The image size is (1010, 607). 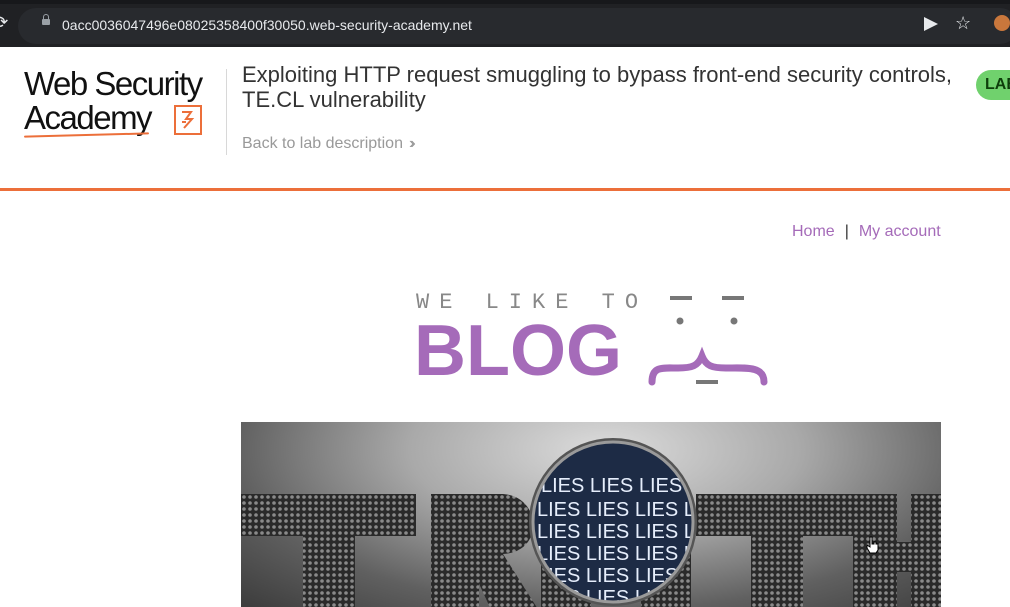 What do you see at coordinates (518, 351) in the screenshot?
I see `blog-wordmark: BLOG` at bounding box center [518, 351].